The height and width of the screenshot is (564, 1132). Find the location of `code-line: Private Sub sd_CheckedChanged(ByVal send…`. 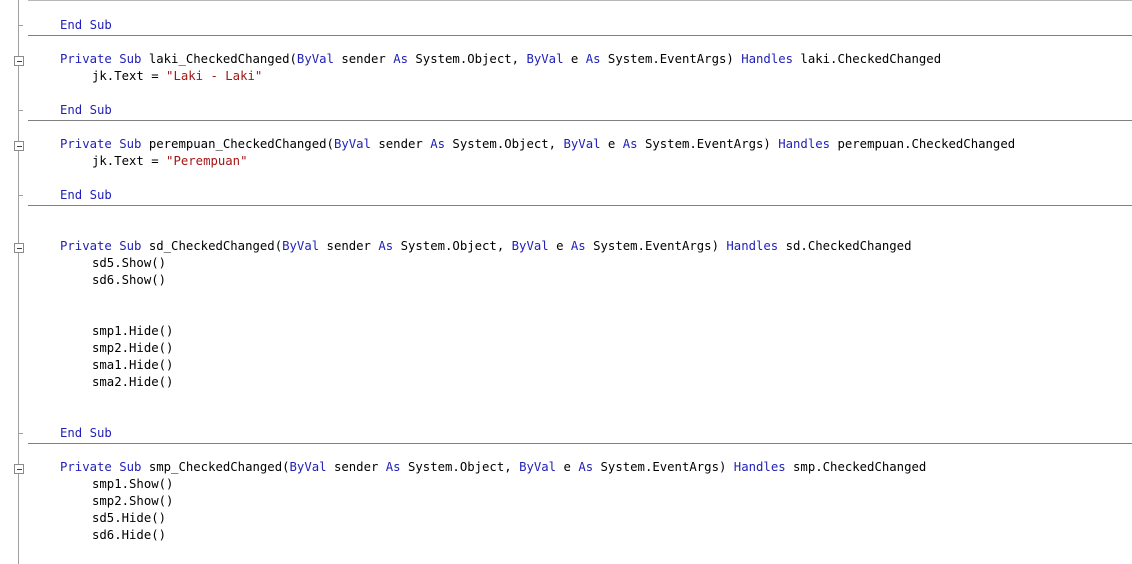

code-line: Private Sub sd_CheckedChanged(ByVal send… is located at coordinates (485, 246).